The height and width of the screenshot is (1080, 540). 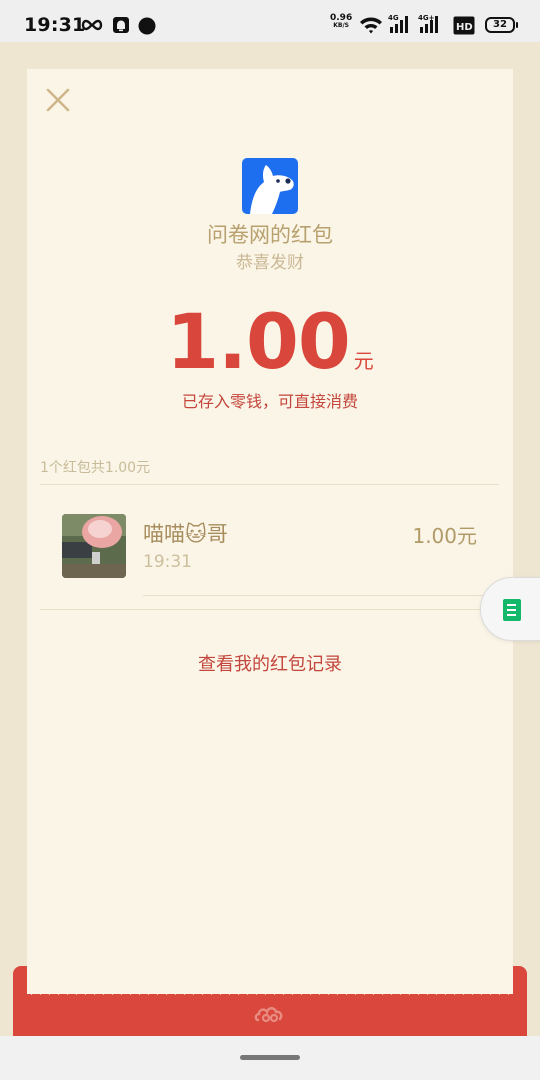 What do you see at coordinates (321, 595) in the screenshot?
I see `row-divider` at bounding box center [321, 595].